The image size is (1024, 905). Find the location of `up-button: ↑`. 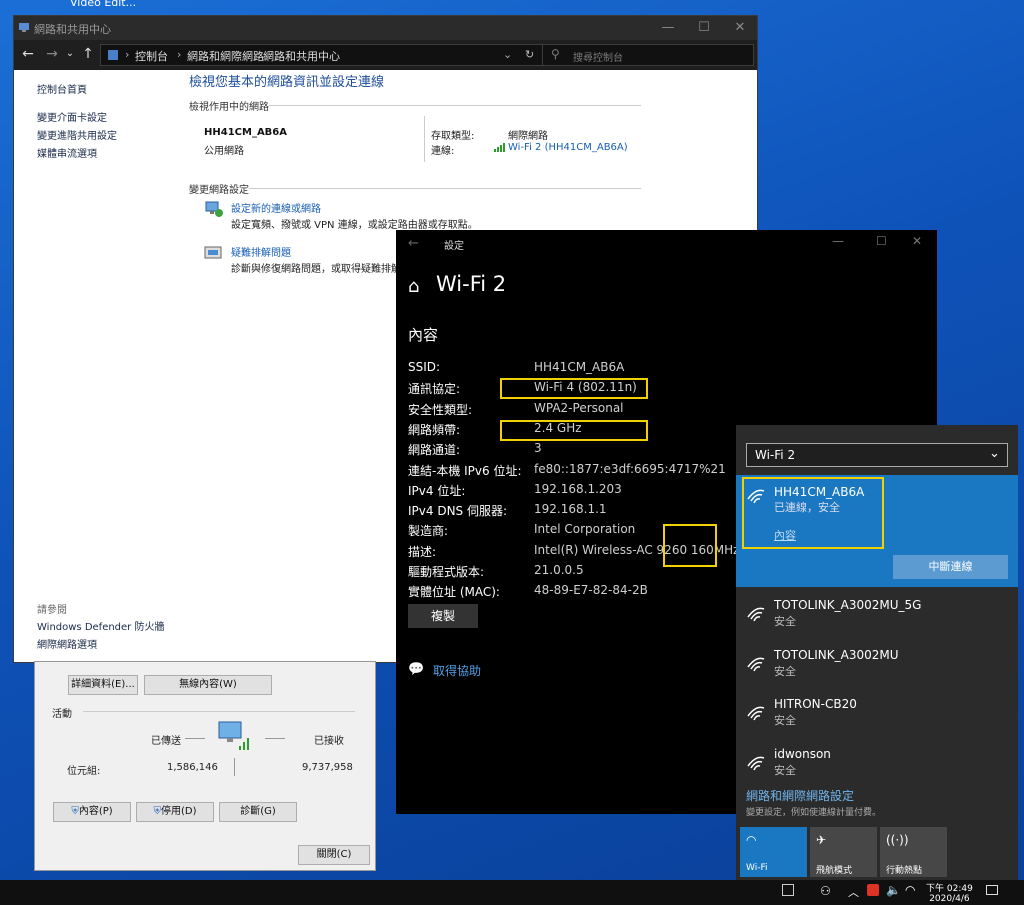

up-button: ↑ is located at coordinates (88, 54).